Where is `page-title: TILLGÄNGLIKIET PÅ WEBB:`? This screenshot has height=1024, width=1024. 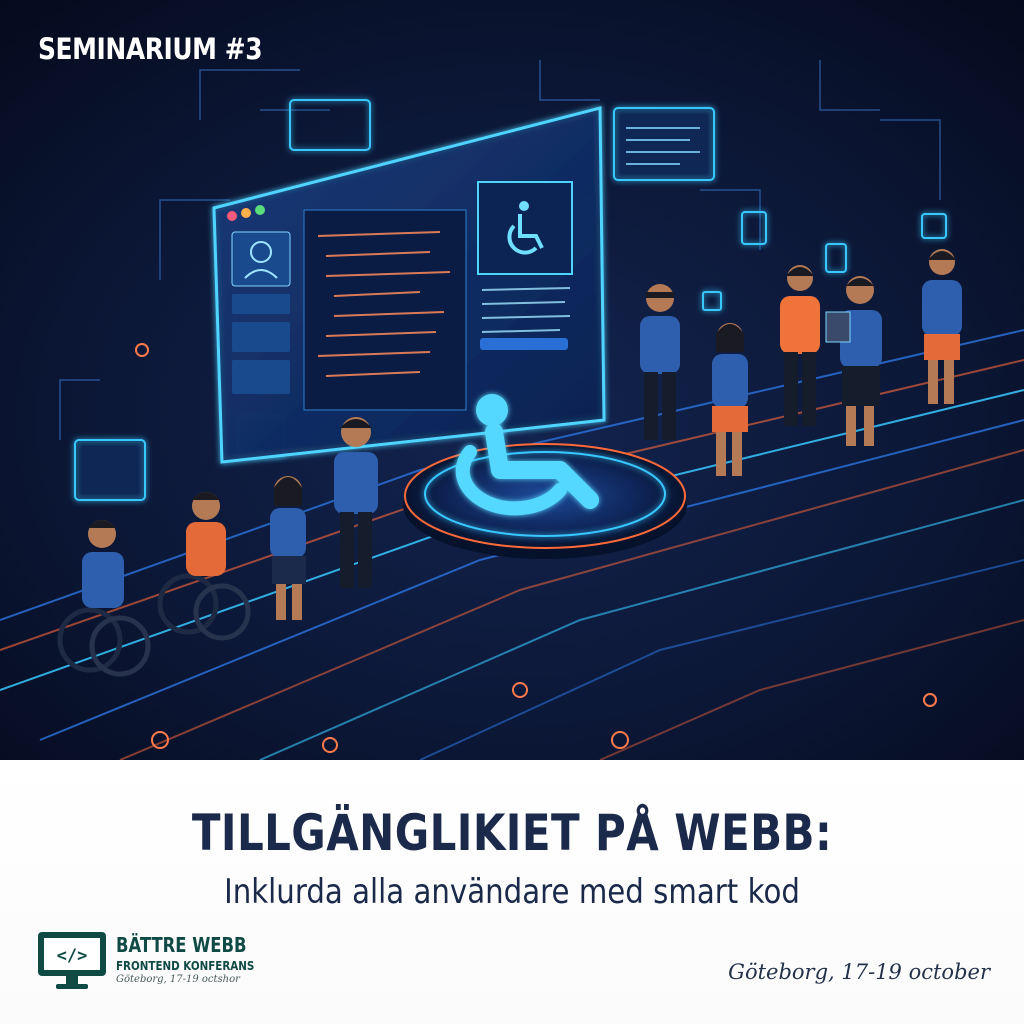
page-title: TILLGÄNGLIKIET PÅ WEBB: is located at coordinates (512, 833).